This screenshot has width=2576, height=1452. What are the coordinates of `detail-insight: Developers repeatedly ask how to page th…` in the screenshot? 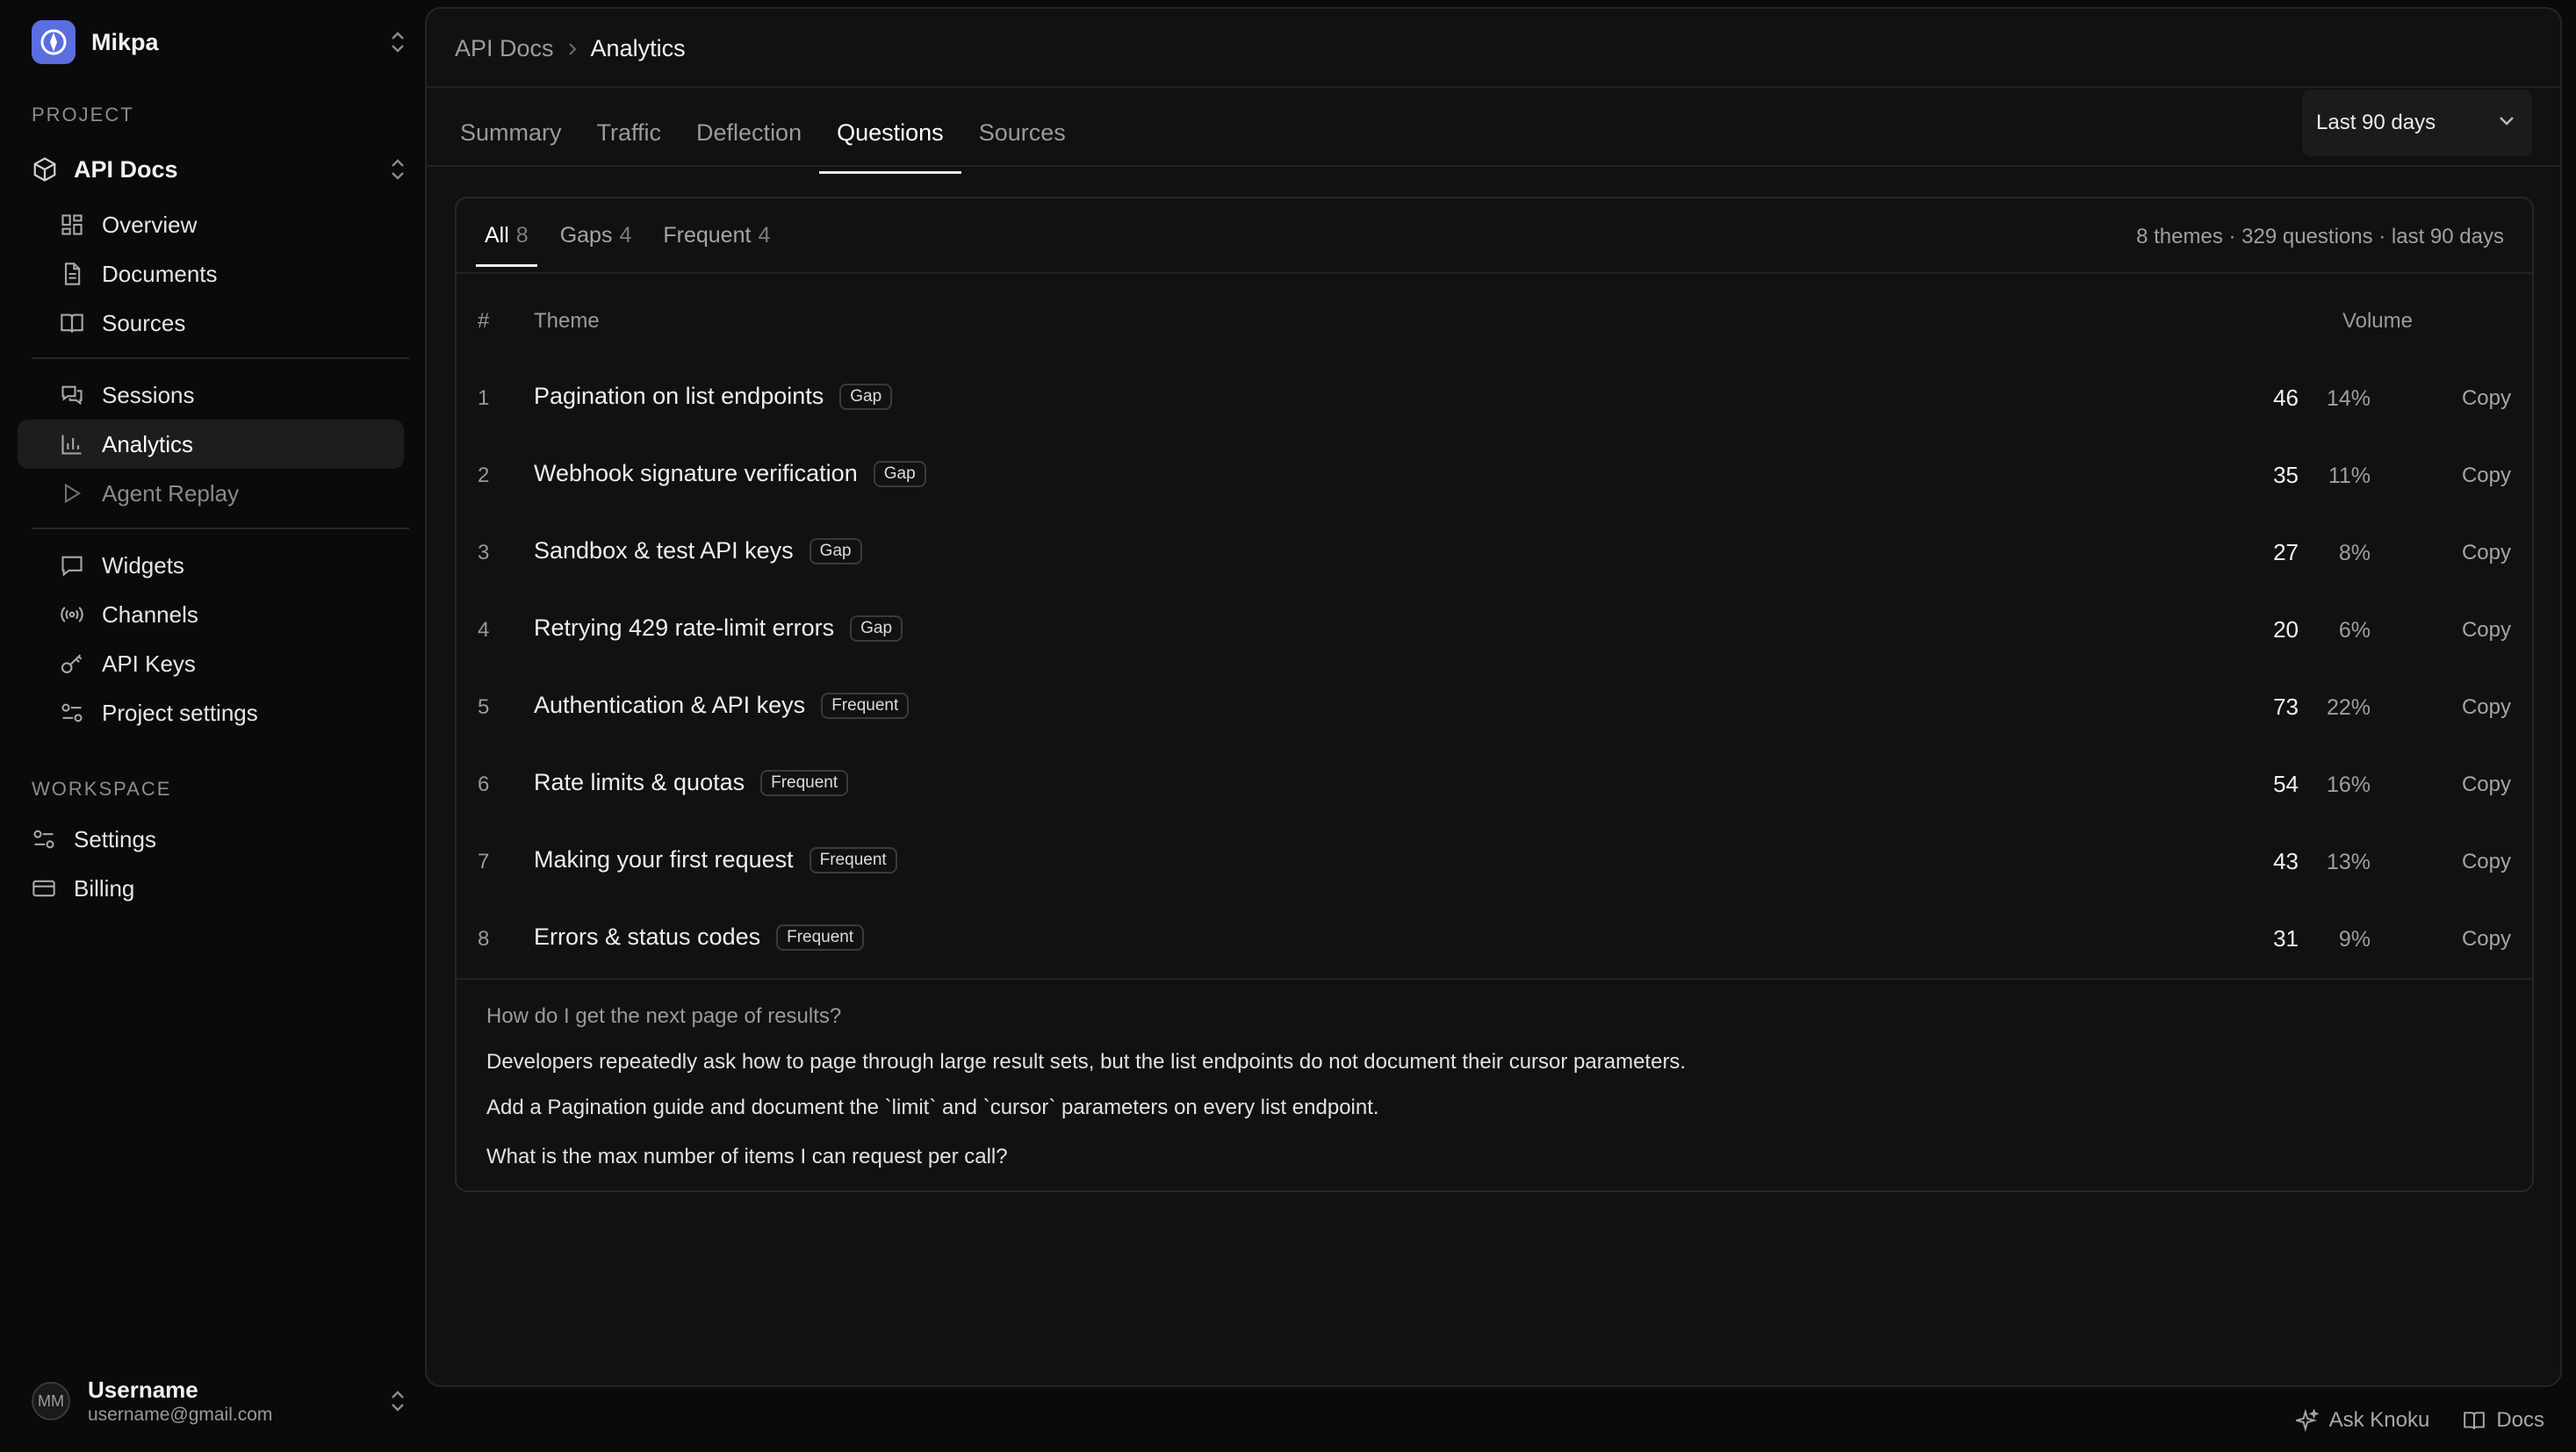 It's located at (1086, 1062).